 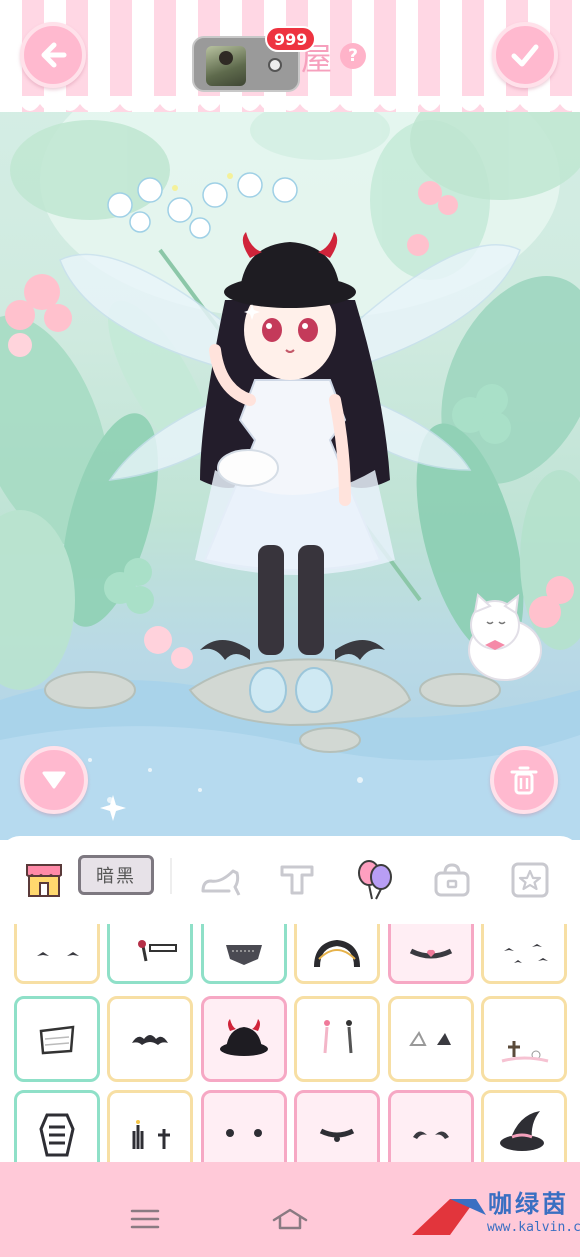 What do you see at coordinates (522, 1131) in the screenshot?
I see `item-witch-hat-icon` at bounding box center [522, 1131].